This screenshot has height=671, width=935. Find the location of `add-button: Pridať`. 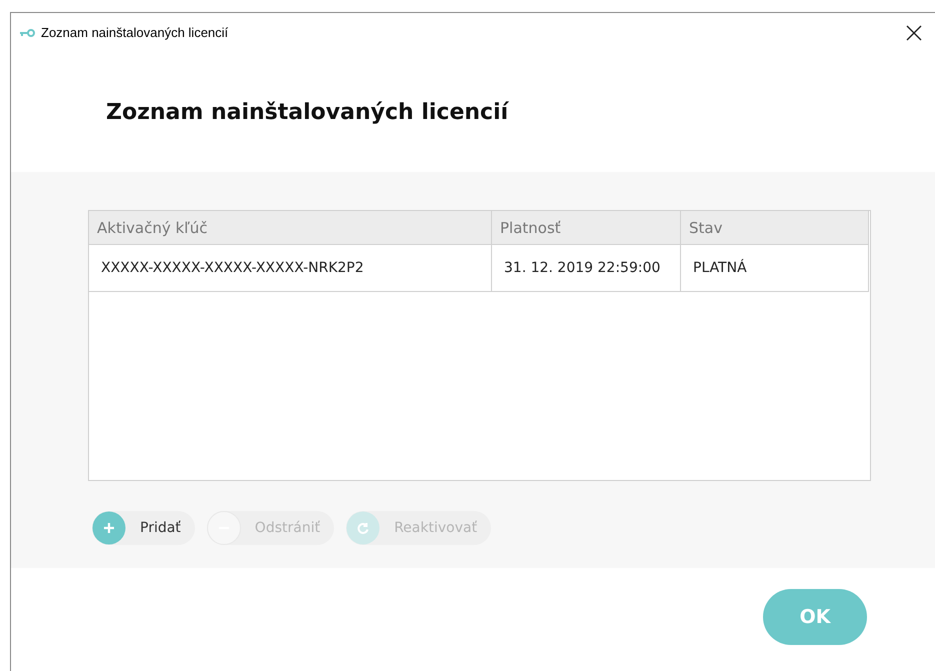

add-button: Pridať is located at coordinates (143, 528).